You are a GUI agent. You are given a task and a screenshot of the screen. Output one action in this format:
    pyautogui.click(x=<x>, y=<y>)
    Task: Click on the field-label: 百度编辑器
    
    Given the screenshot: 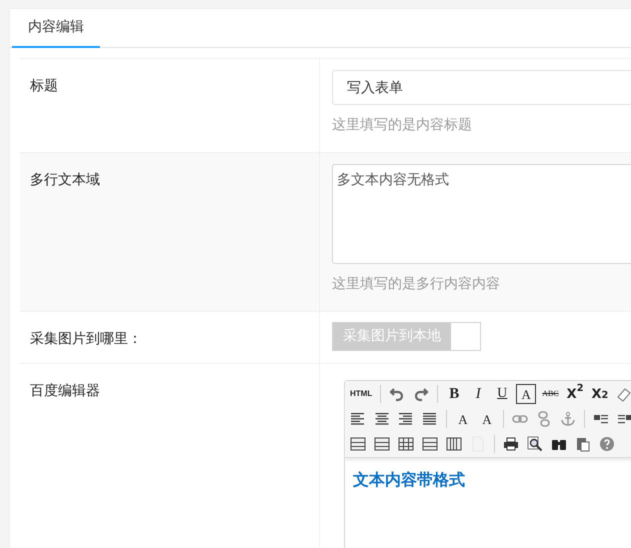 What is the action you would take?
    pyautogui.click(x=65, y=391)
    